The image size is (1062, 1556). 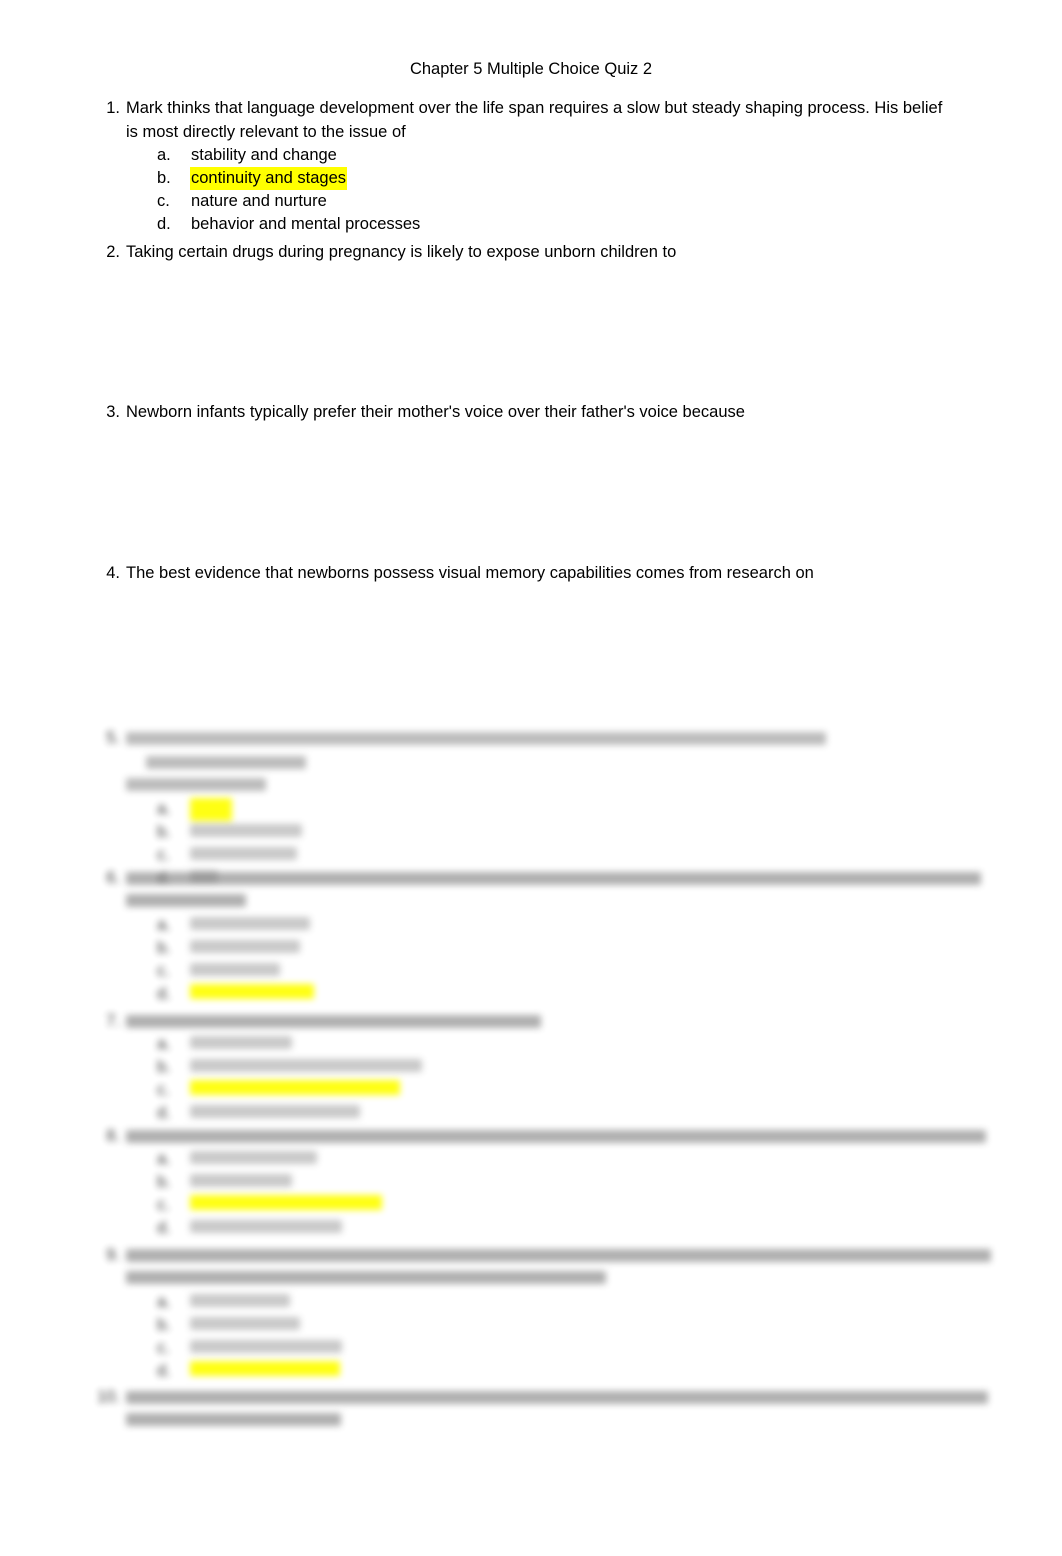 What do you see at coordinates (164, 1325) in the screenshot?
I see `option-letter-9b: b.` at bounding box center [164, 1325].